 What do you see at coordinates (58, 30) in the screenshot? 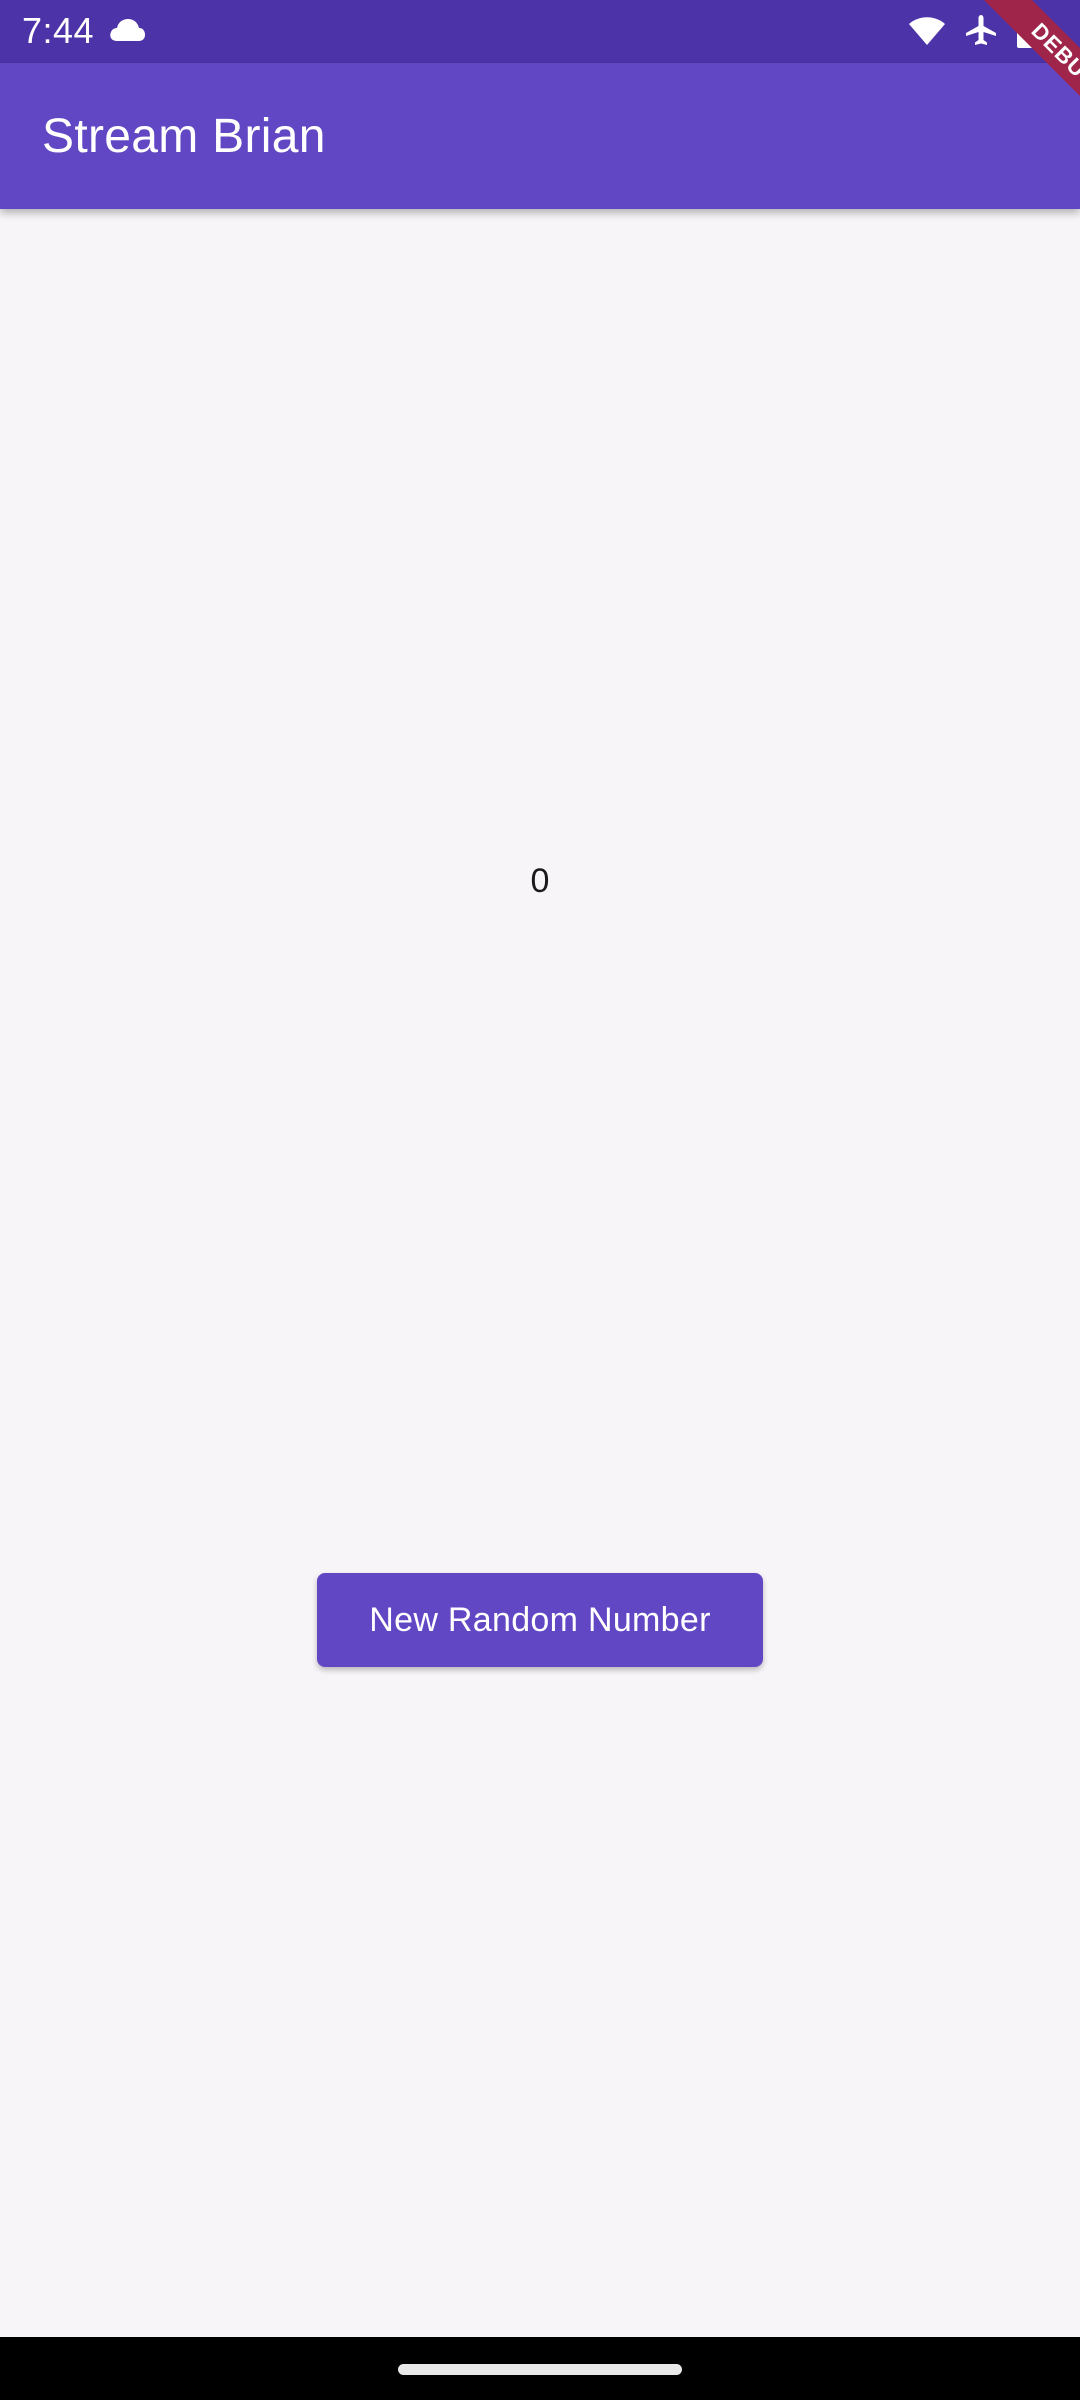
I see `status-time: 7:44` at bounding box center [58, 30].